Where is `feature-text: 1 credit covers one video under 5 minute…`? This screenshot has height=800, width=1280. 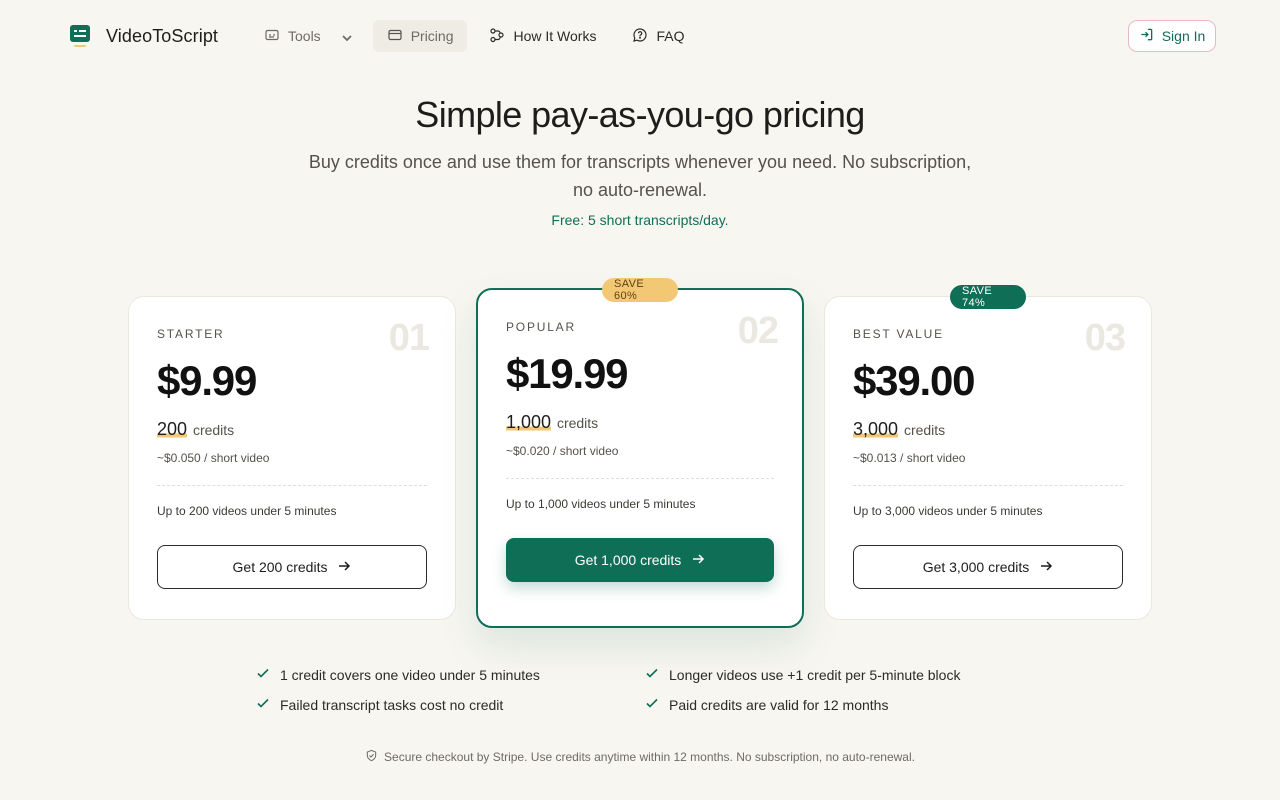 feature-text: 1 credit covers one video under 5 minute… is located at coordinates (410, 674).